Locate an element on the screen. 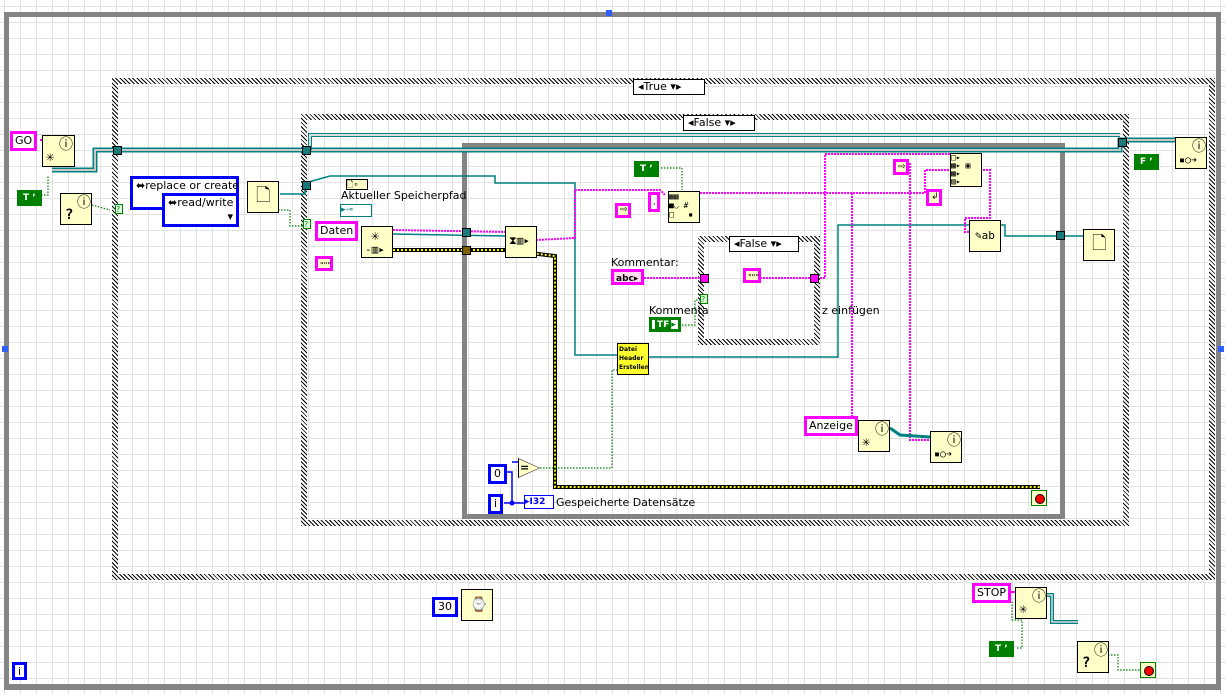 This screenshot has width=1226, height=694. write-text-file-node: ✎ab is located at coordinates (985, 236).